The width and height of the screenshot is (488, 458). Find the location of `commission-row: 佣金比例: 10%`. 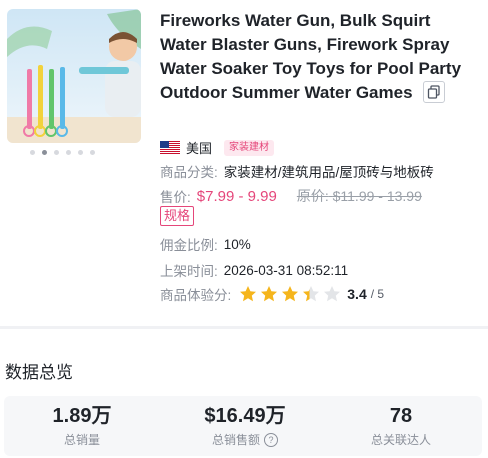

commission-row: 佣金比例: 10% is located at coordinates (205, 244).